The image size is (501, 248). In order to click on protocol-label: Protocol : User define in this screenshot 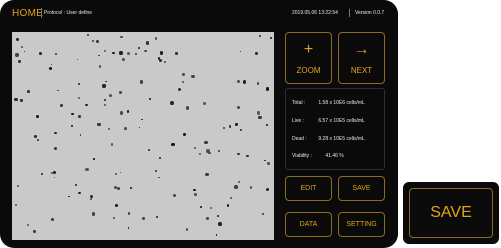, I will do `click(68, 13)`.